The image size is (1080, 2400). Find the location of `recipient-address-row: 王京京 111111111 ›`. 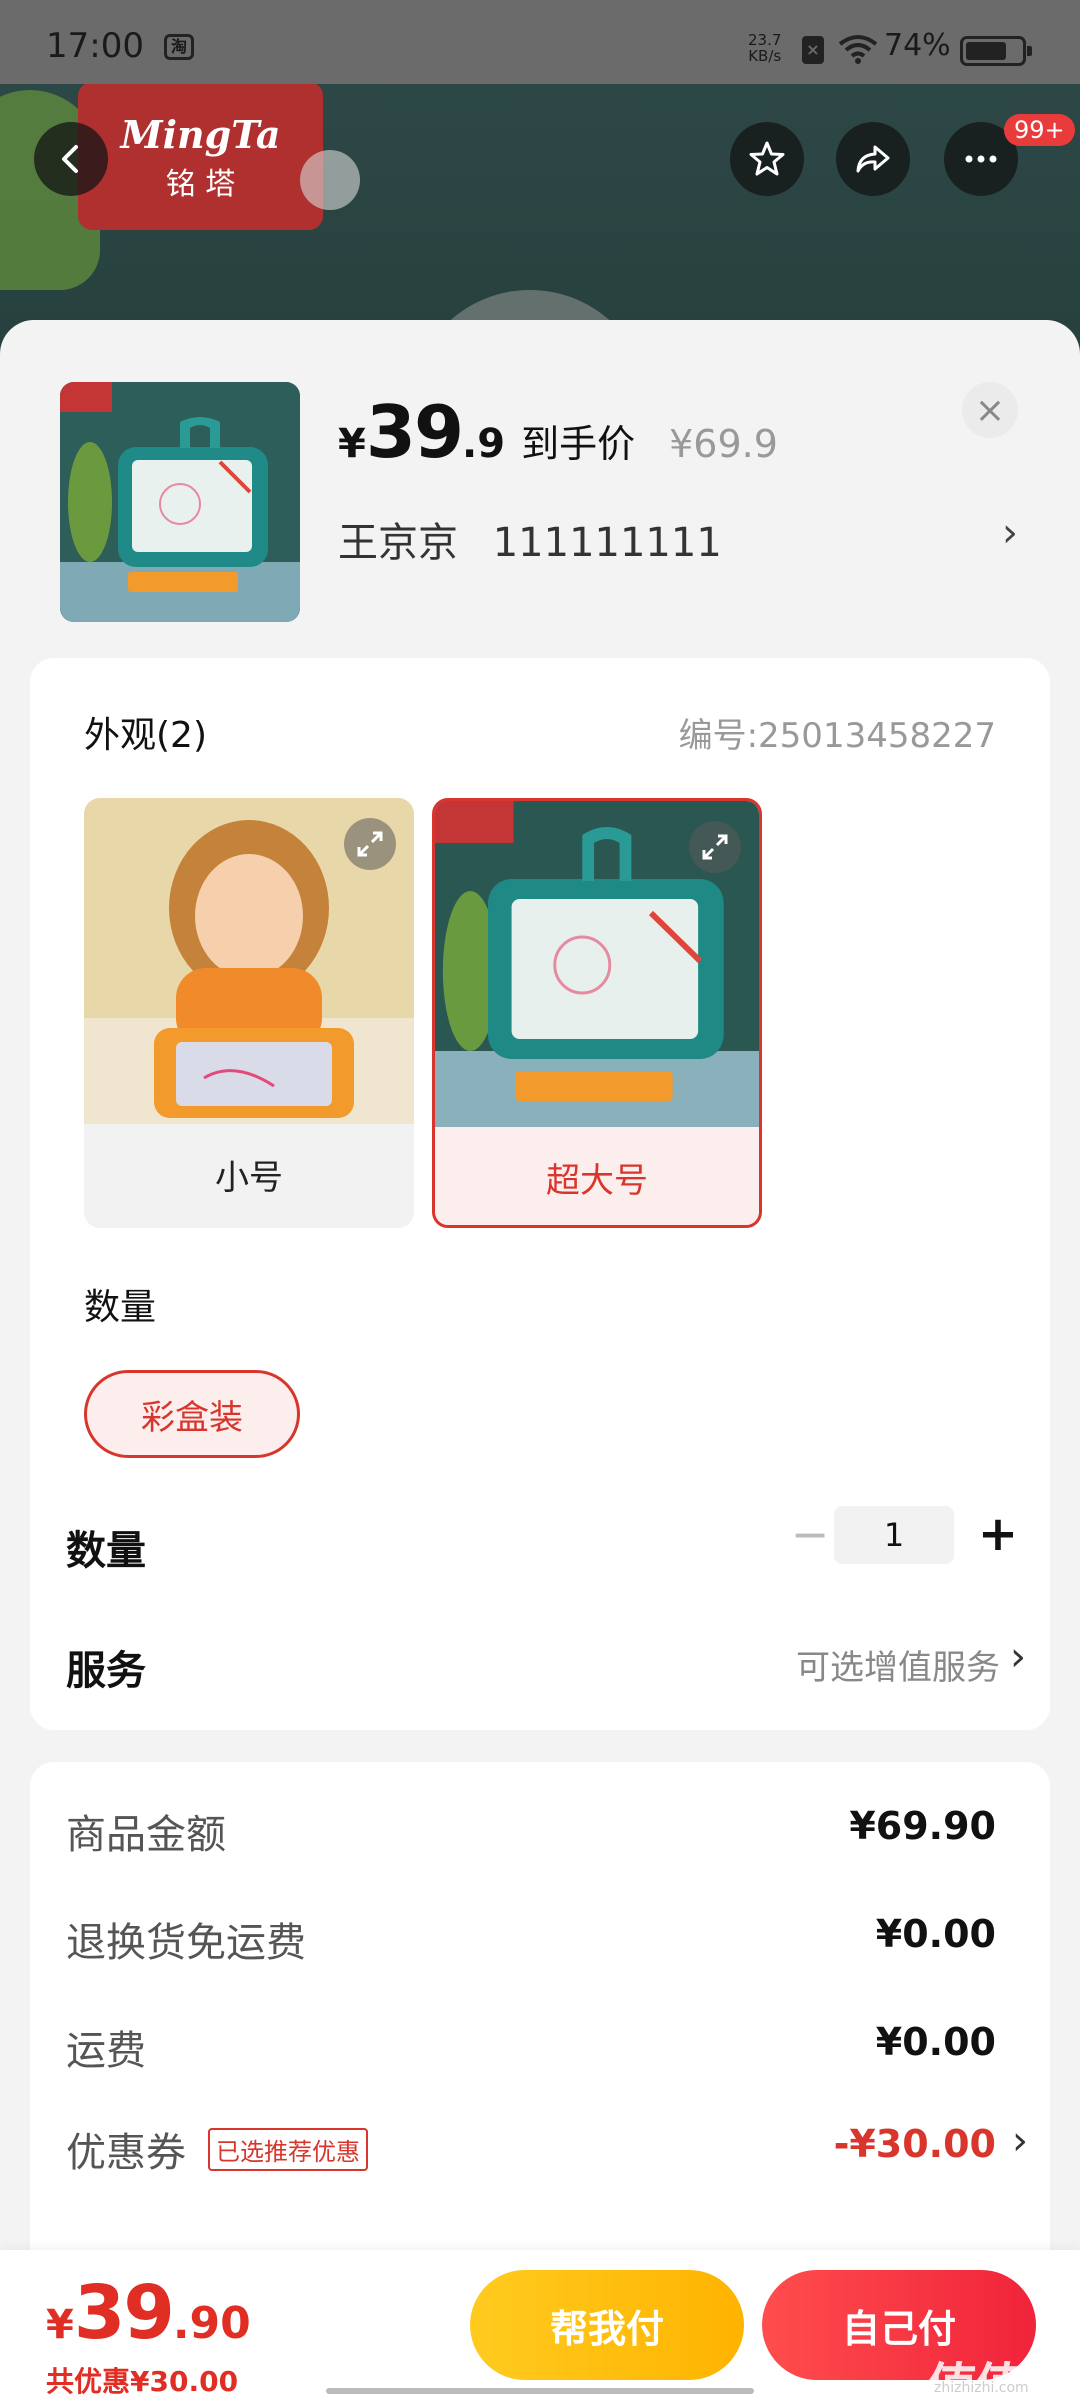

recipient-address-row: 王京京 111111111 › is located at coordinates (678, 539).